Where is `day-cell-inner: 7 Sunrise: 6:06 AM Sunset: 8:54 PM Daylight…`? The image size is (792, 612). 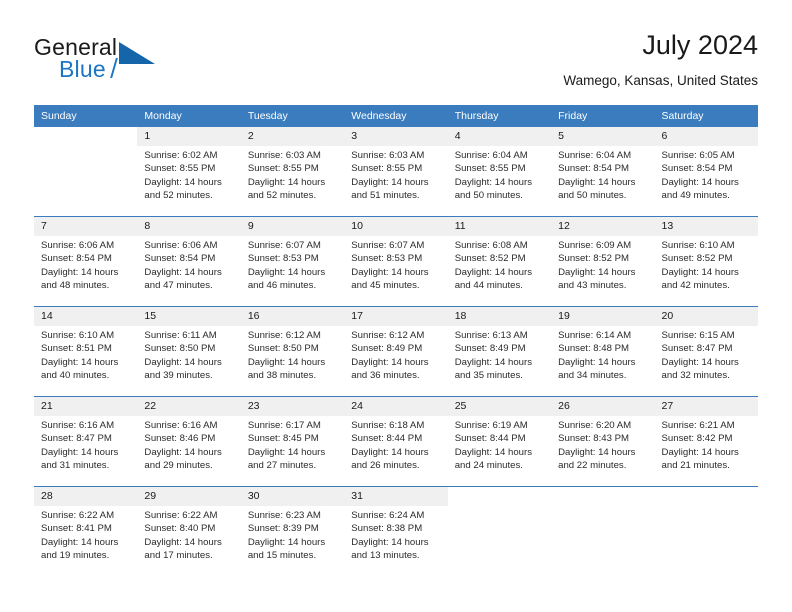
day-cell-inner: 7 Sunrise: 6:06 AM Sunset: 8:54 PM Daylight… is located at coordinates (86, 261).